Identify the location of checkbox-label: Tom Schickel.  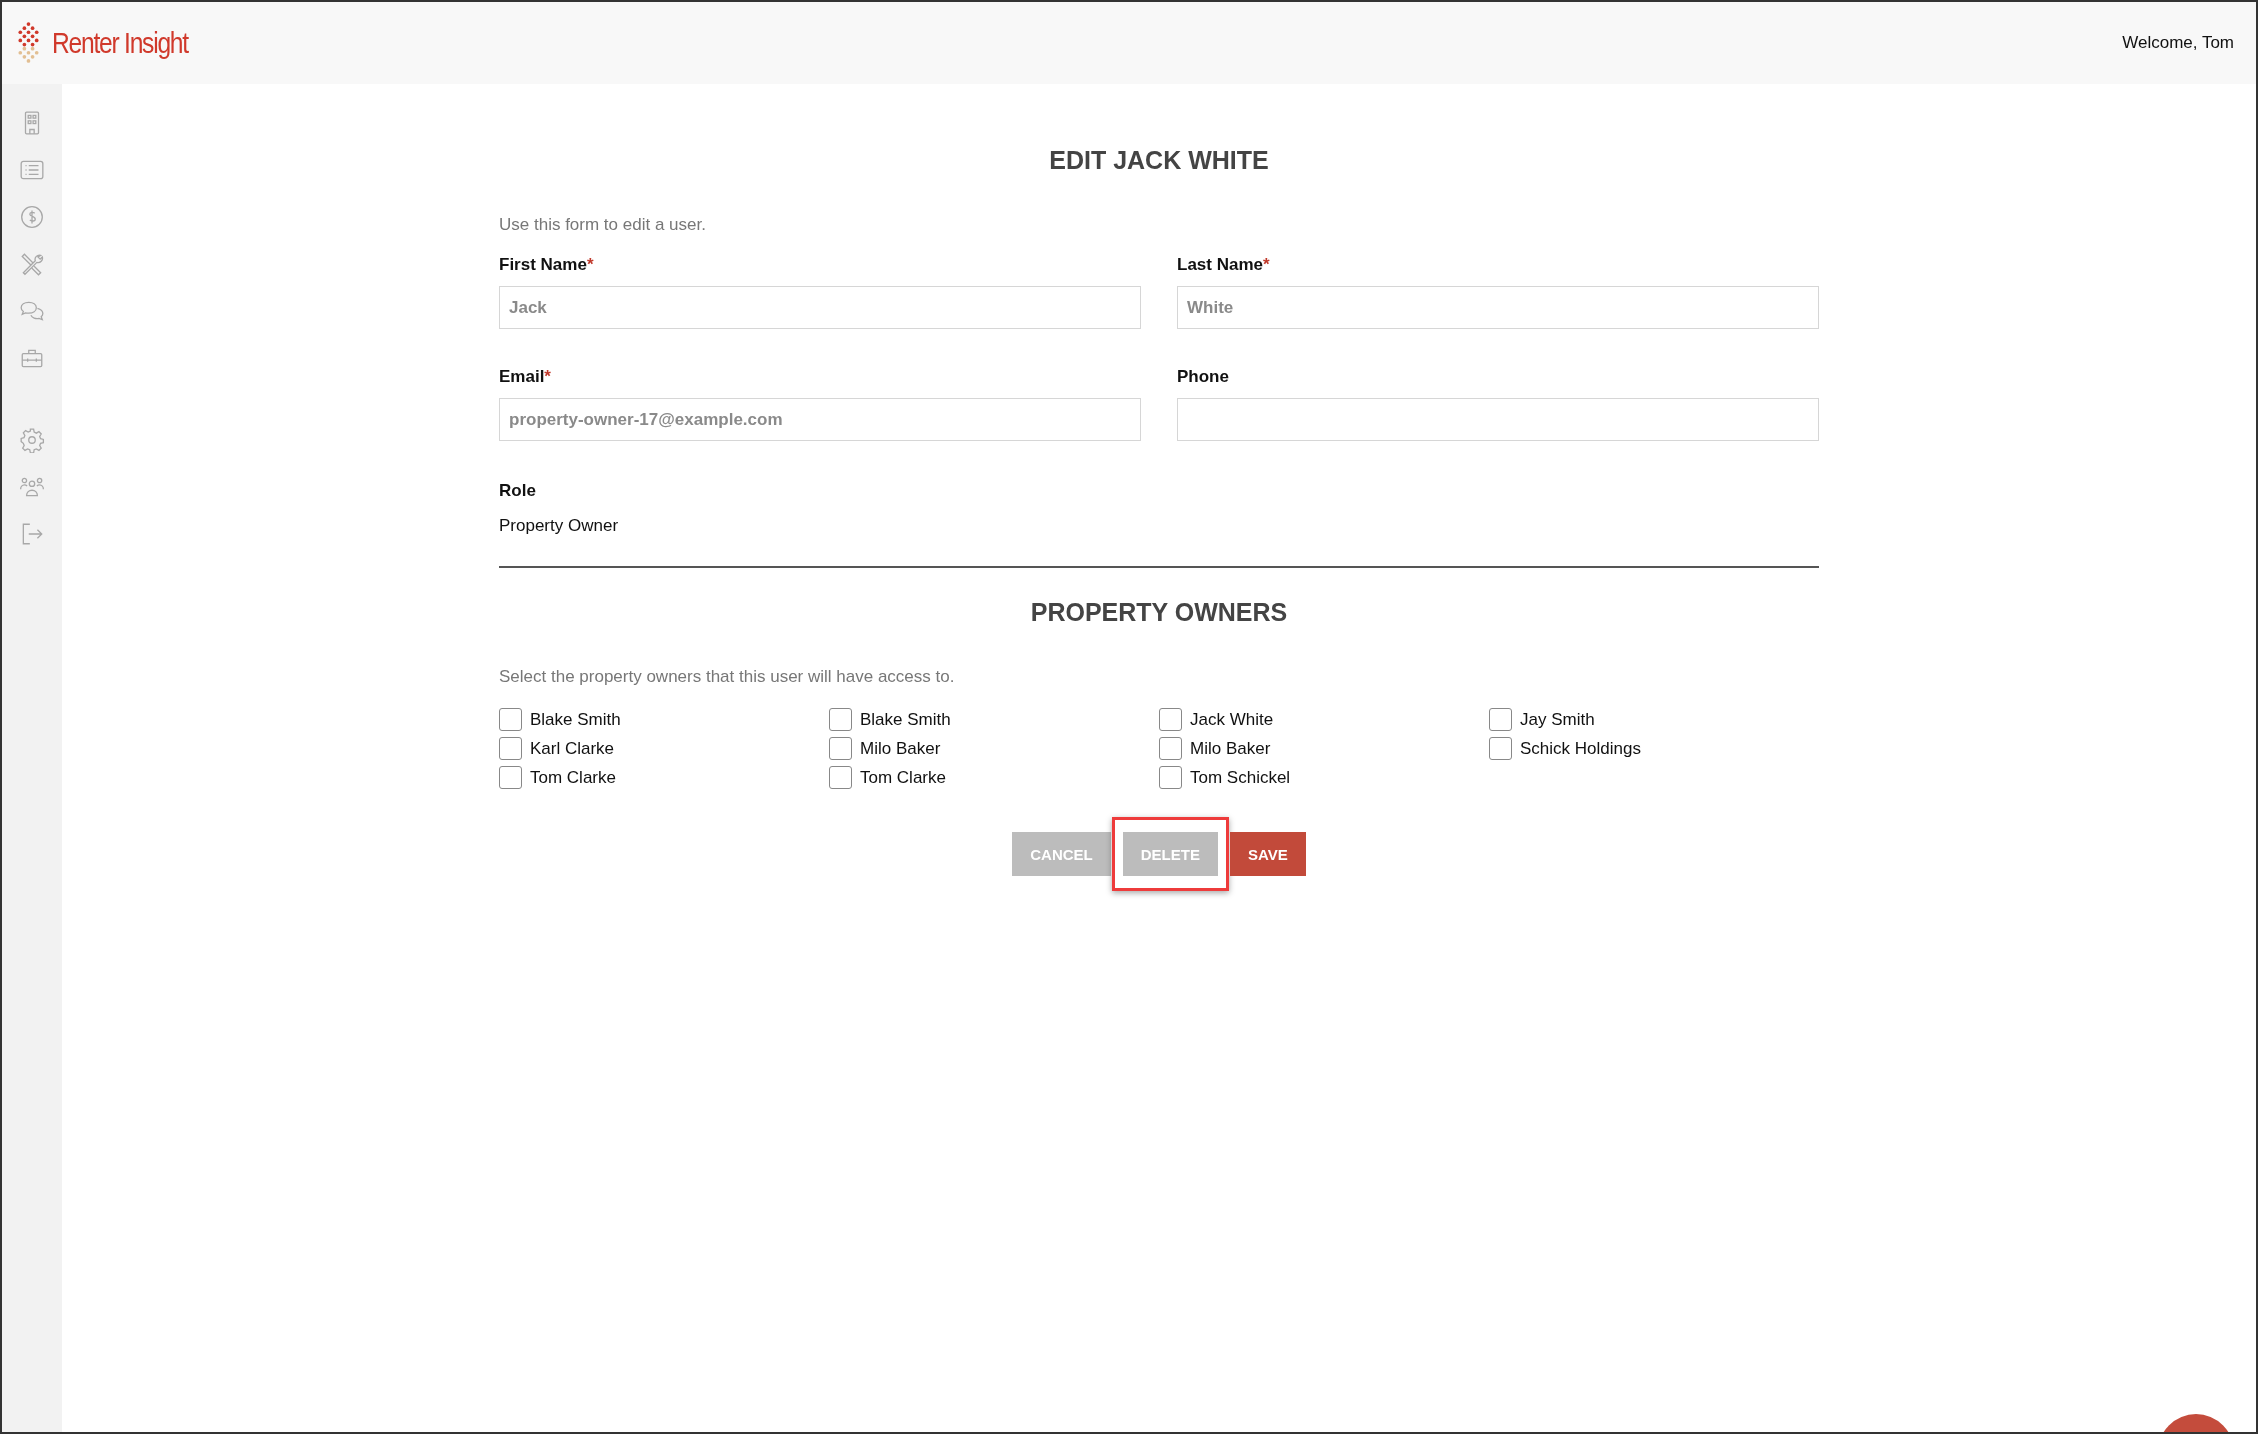
(1240, 777).